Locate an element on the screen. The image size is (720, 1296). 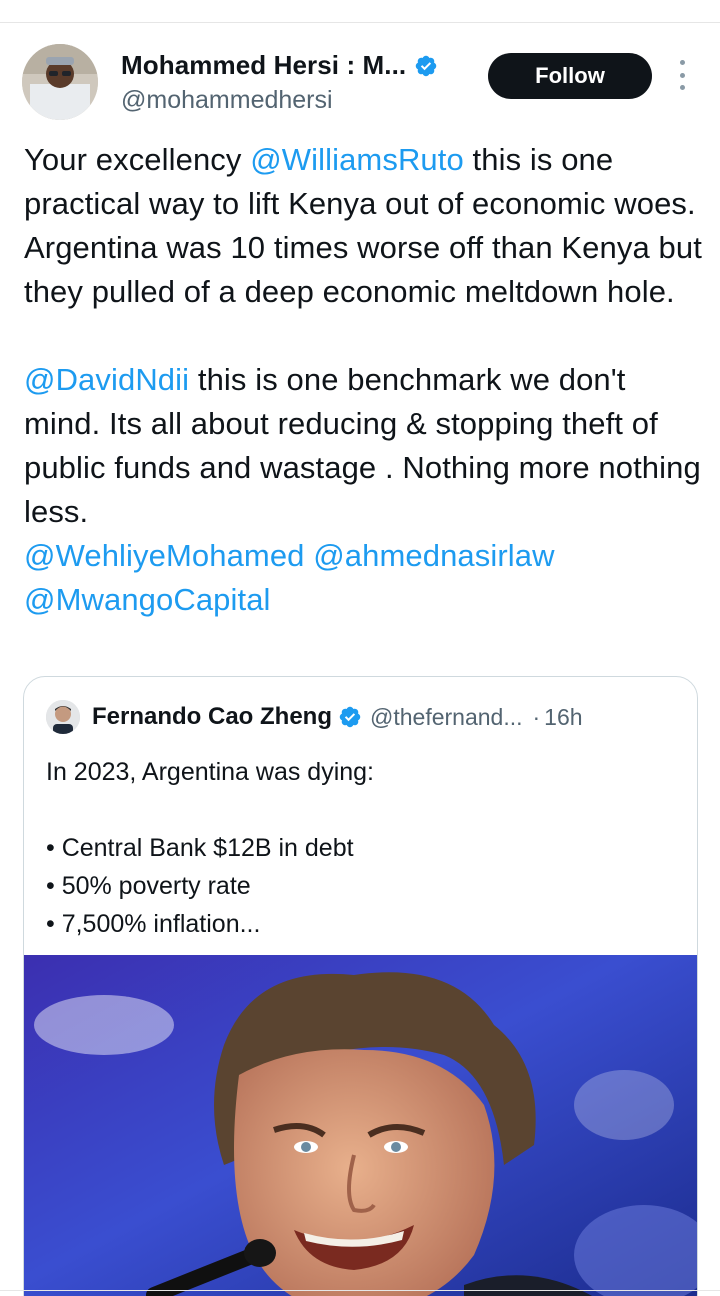
quoted-author-avatar is located at coordinates (63, 717).